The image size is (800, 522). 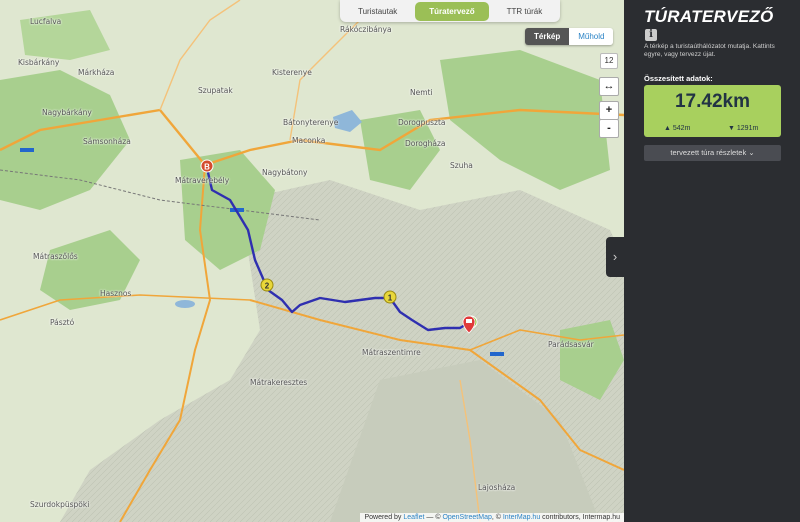 What do you see at coordinates (591, 36) in the screenshot?
I see `layer-satellite-button: Műhold` at bounding box center [591, 36].